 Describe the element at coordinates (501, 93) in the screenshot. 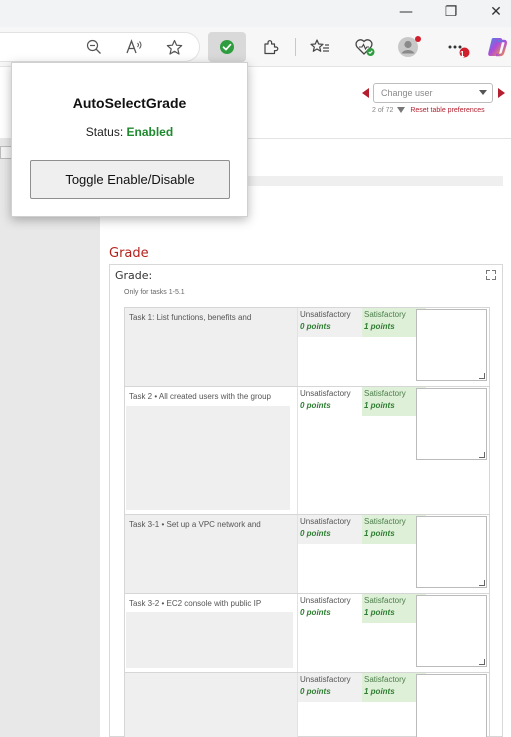

I see `next-user-arrow-icon` at that location.